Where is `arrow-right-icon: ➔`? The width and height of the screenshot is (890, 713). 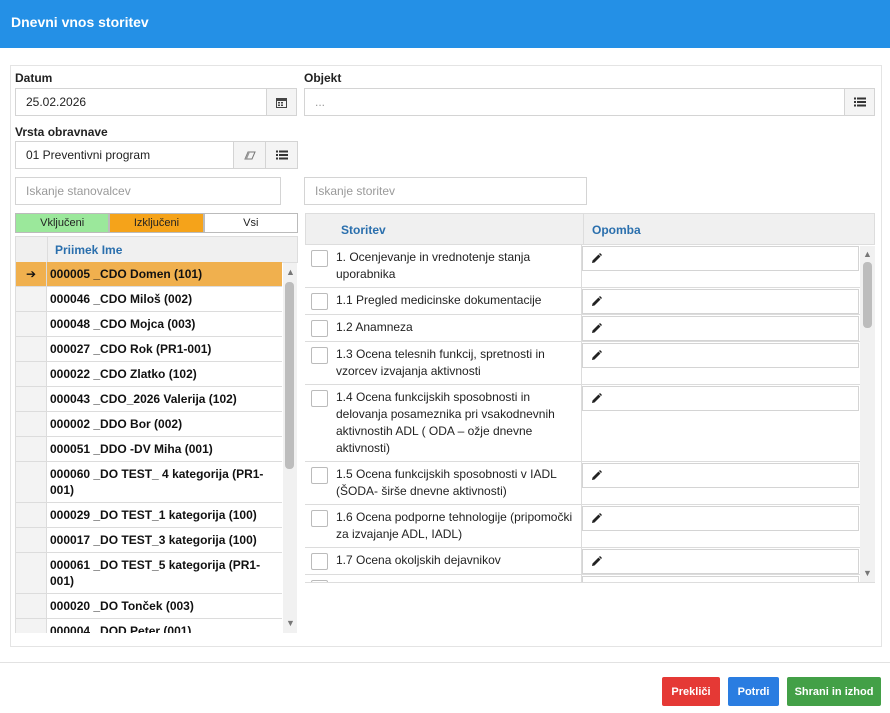 arrow-right-icon: ➔ is located at coordinates (31, 274).